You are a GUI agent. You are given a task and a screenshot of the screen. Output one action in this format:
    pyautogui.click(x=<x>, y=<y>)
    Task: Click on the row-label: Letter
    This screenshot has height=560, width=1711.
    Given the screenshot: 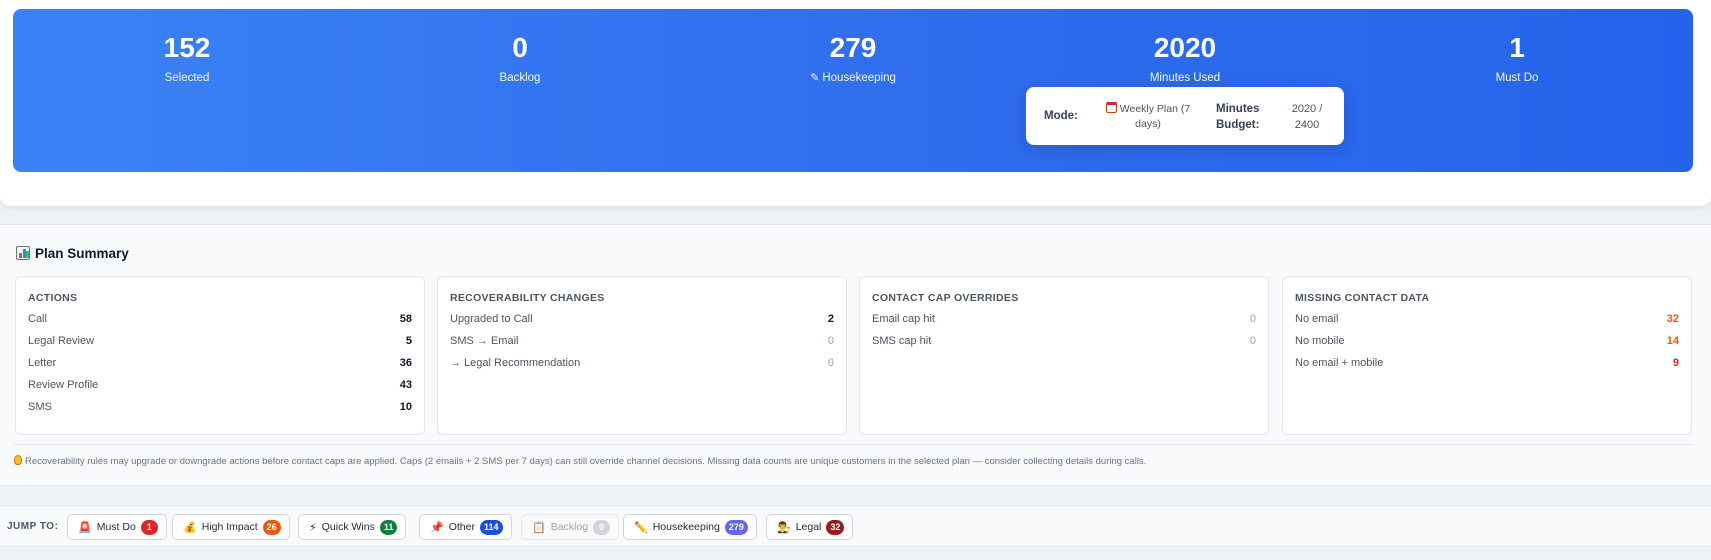 What is the action you would take?
    pyautogui.click(x=42, y=363)
    